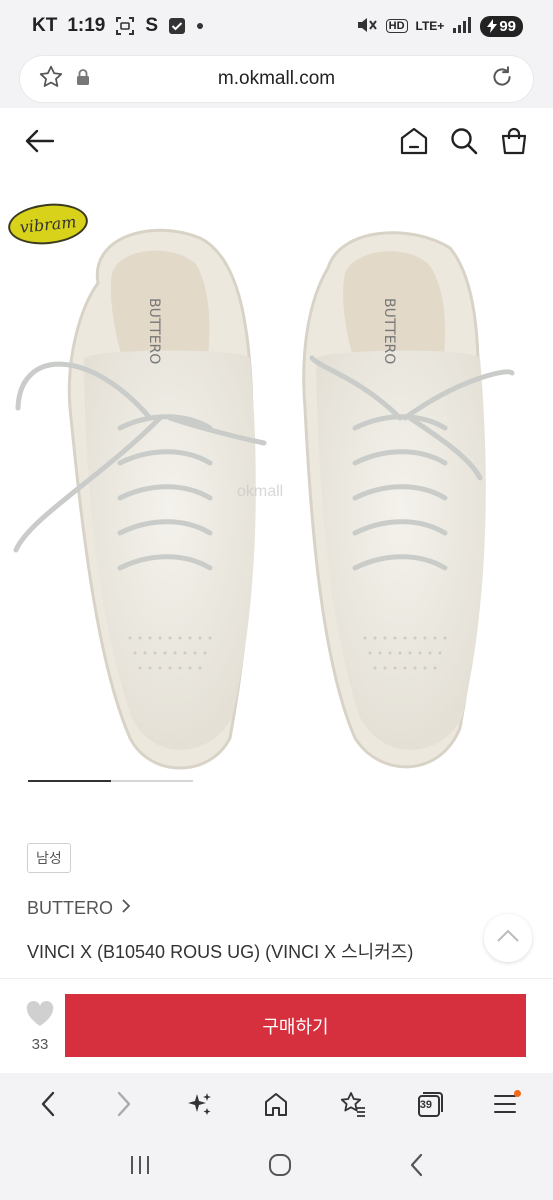 This screenshot has width=553, height=1200. Describe the element at coordinates (140, 1167) in the screenshot. I see `recent-apps-icon` at that location.